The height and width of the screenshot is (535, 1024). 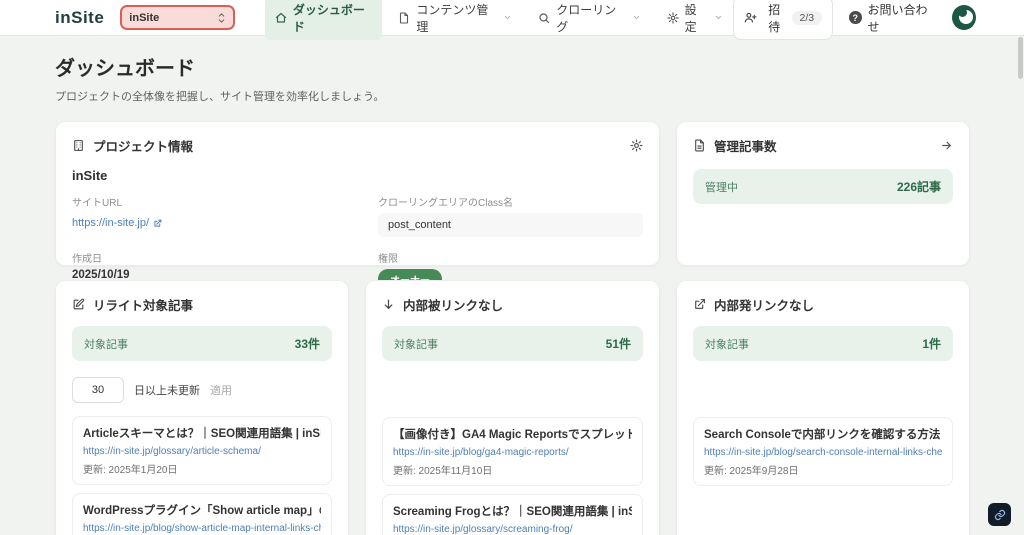 What do you see at coordinates (98, 390) in the screenshot?
I see `days-input` at bounding box center [98, 390].